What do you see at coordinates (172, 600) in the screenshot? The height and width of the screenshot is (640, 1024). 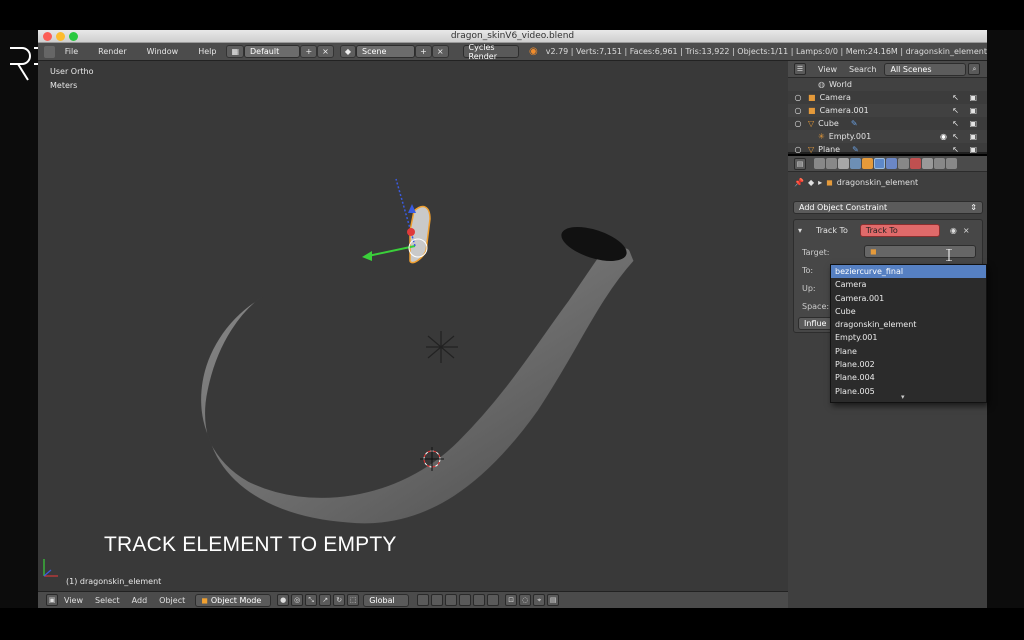 I see `menu-object: Object` at bounding box center [172, 600].